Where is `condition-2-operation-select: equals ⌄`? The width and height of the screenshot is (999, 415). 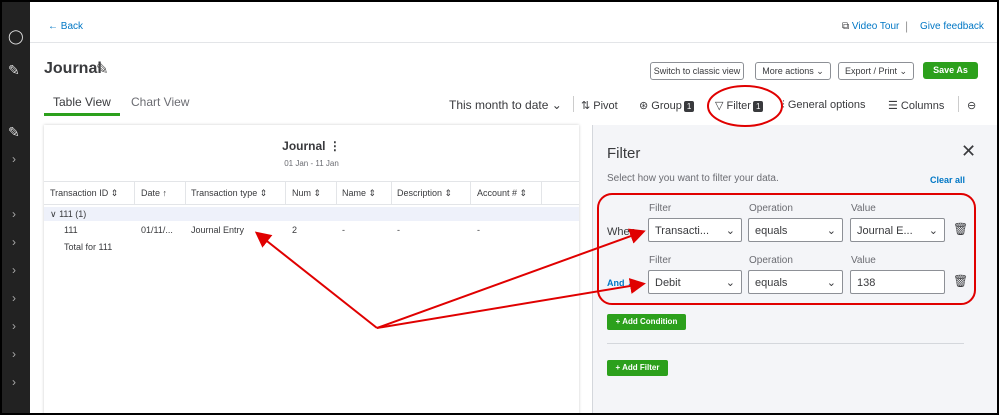
condition-2-operation-select: equals ⌄ is located at coordinates (795, 282).